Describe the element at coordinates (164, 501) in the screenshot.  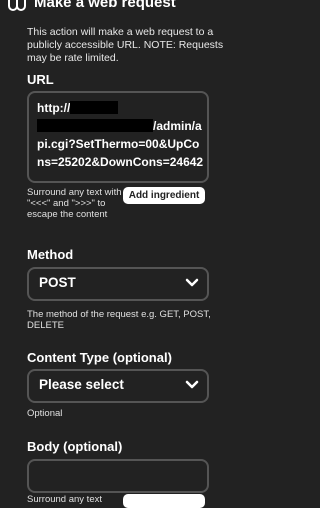
I see `body-add-ingredient-button` at that location.